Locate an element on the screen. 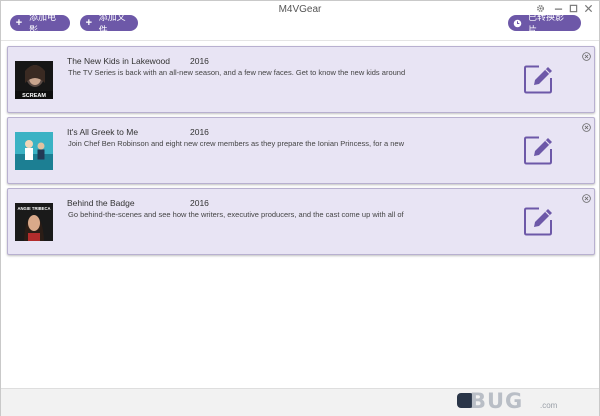  close-window-icon is located at coordinates (588, 9).